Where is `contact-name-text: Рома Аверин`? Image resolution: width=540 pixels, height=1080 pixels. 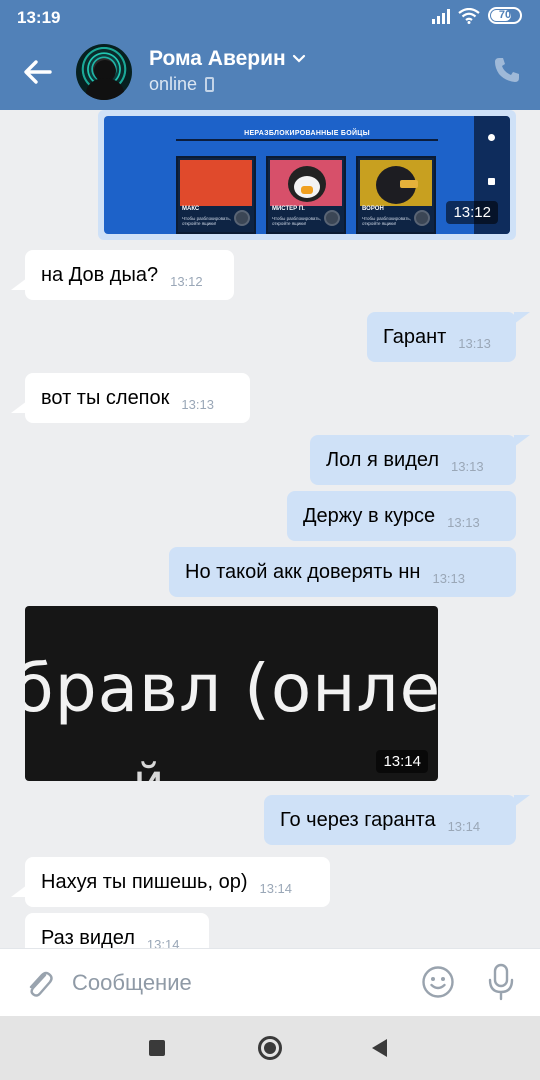 contact-name-text: Рома Аверин is located at coordinates (217, 58).